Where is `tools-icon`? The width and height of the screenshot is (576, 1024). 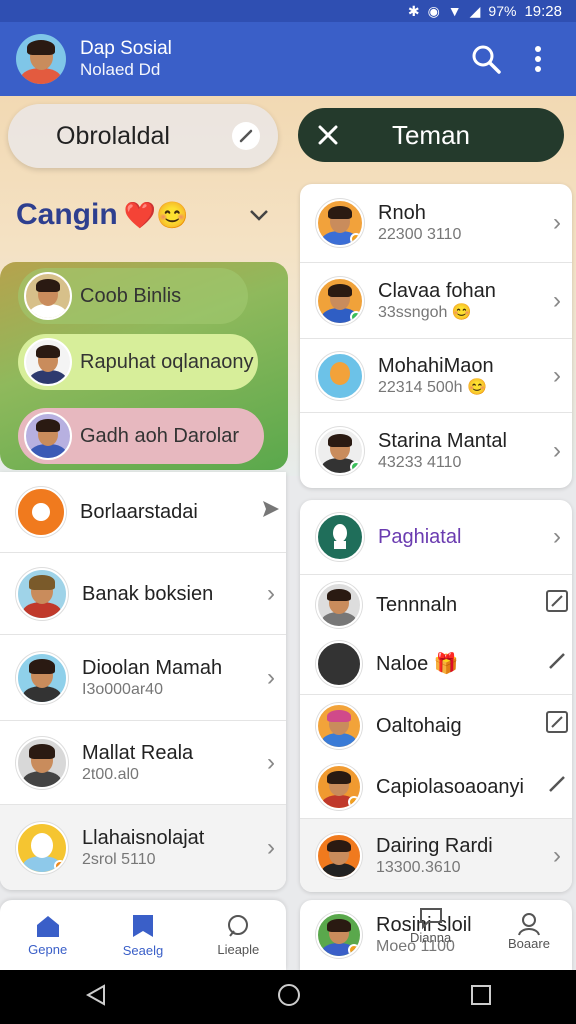 tools-icon is located at coordinates (328, 135).